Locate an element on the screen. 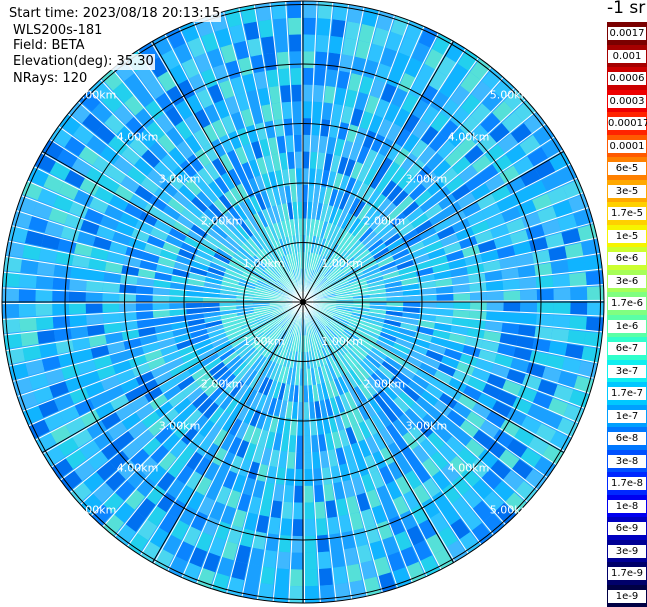 The height and width of the screenshot is (607, 647). colorbar-level: 1e-9 is located at coordinates (627, 595).